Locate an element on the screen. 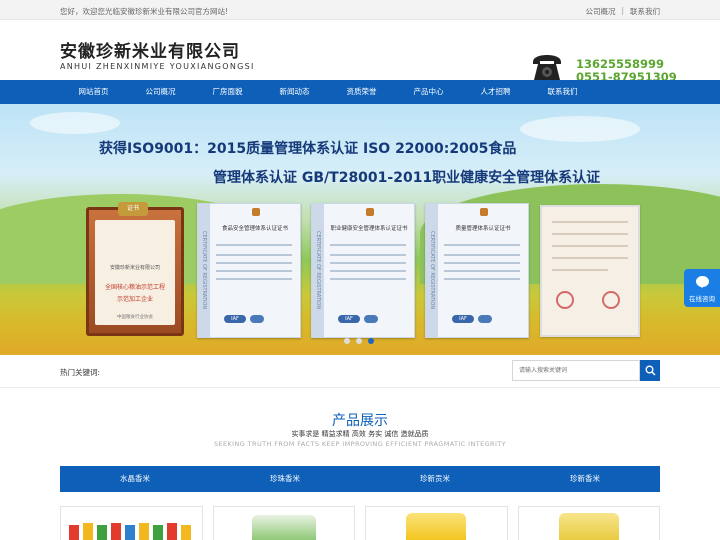 Image resolution: width=720 pixels, height=540 pixels. certificate-document is located at coordinates (590, 271).